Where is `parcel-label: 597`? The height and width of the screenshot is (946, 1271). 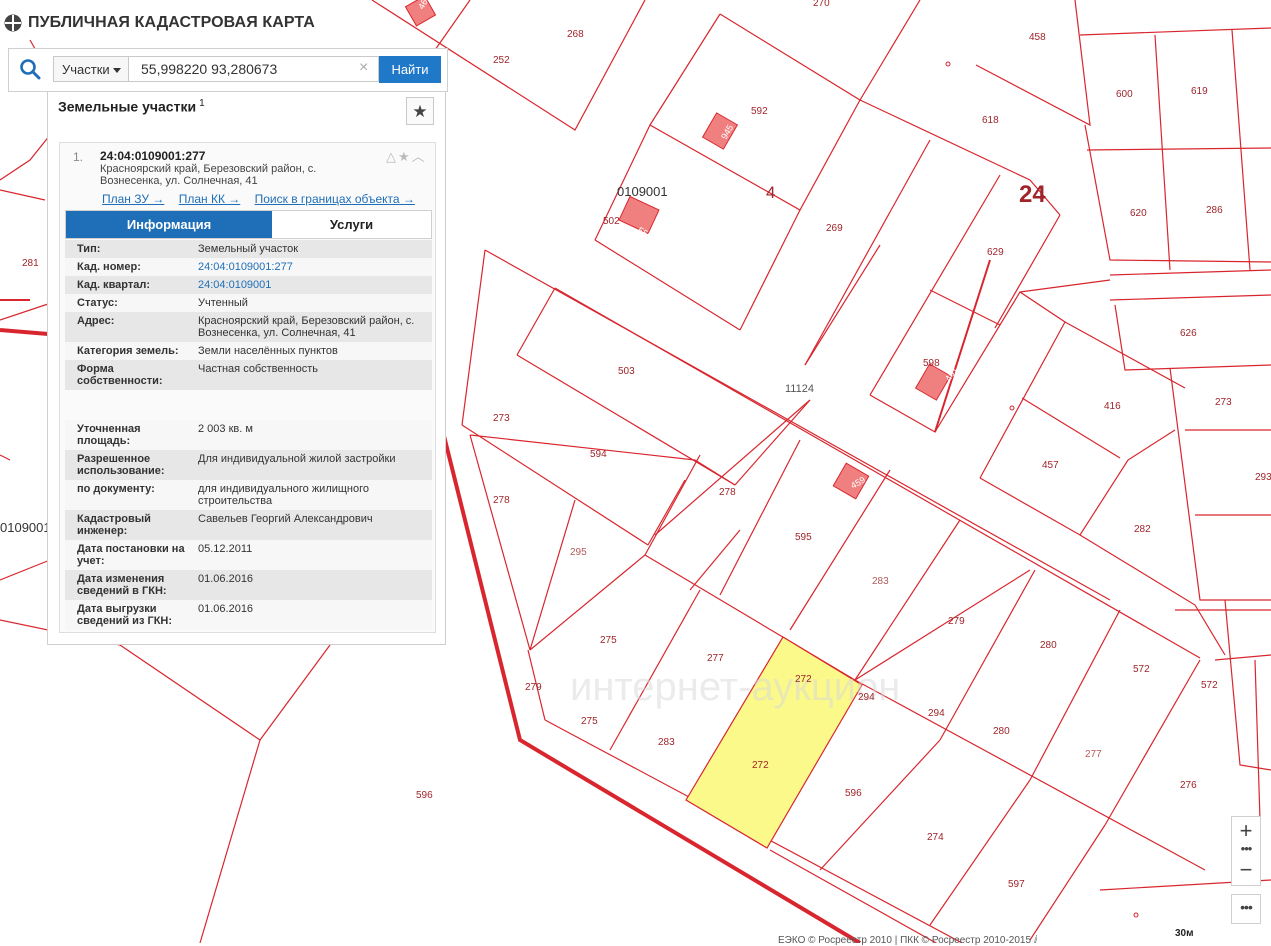 parcel-label: 597 is located at coordinates (1016, 884).